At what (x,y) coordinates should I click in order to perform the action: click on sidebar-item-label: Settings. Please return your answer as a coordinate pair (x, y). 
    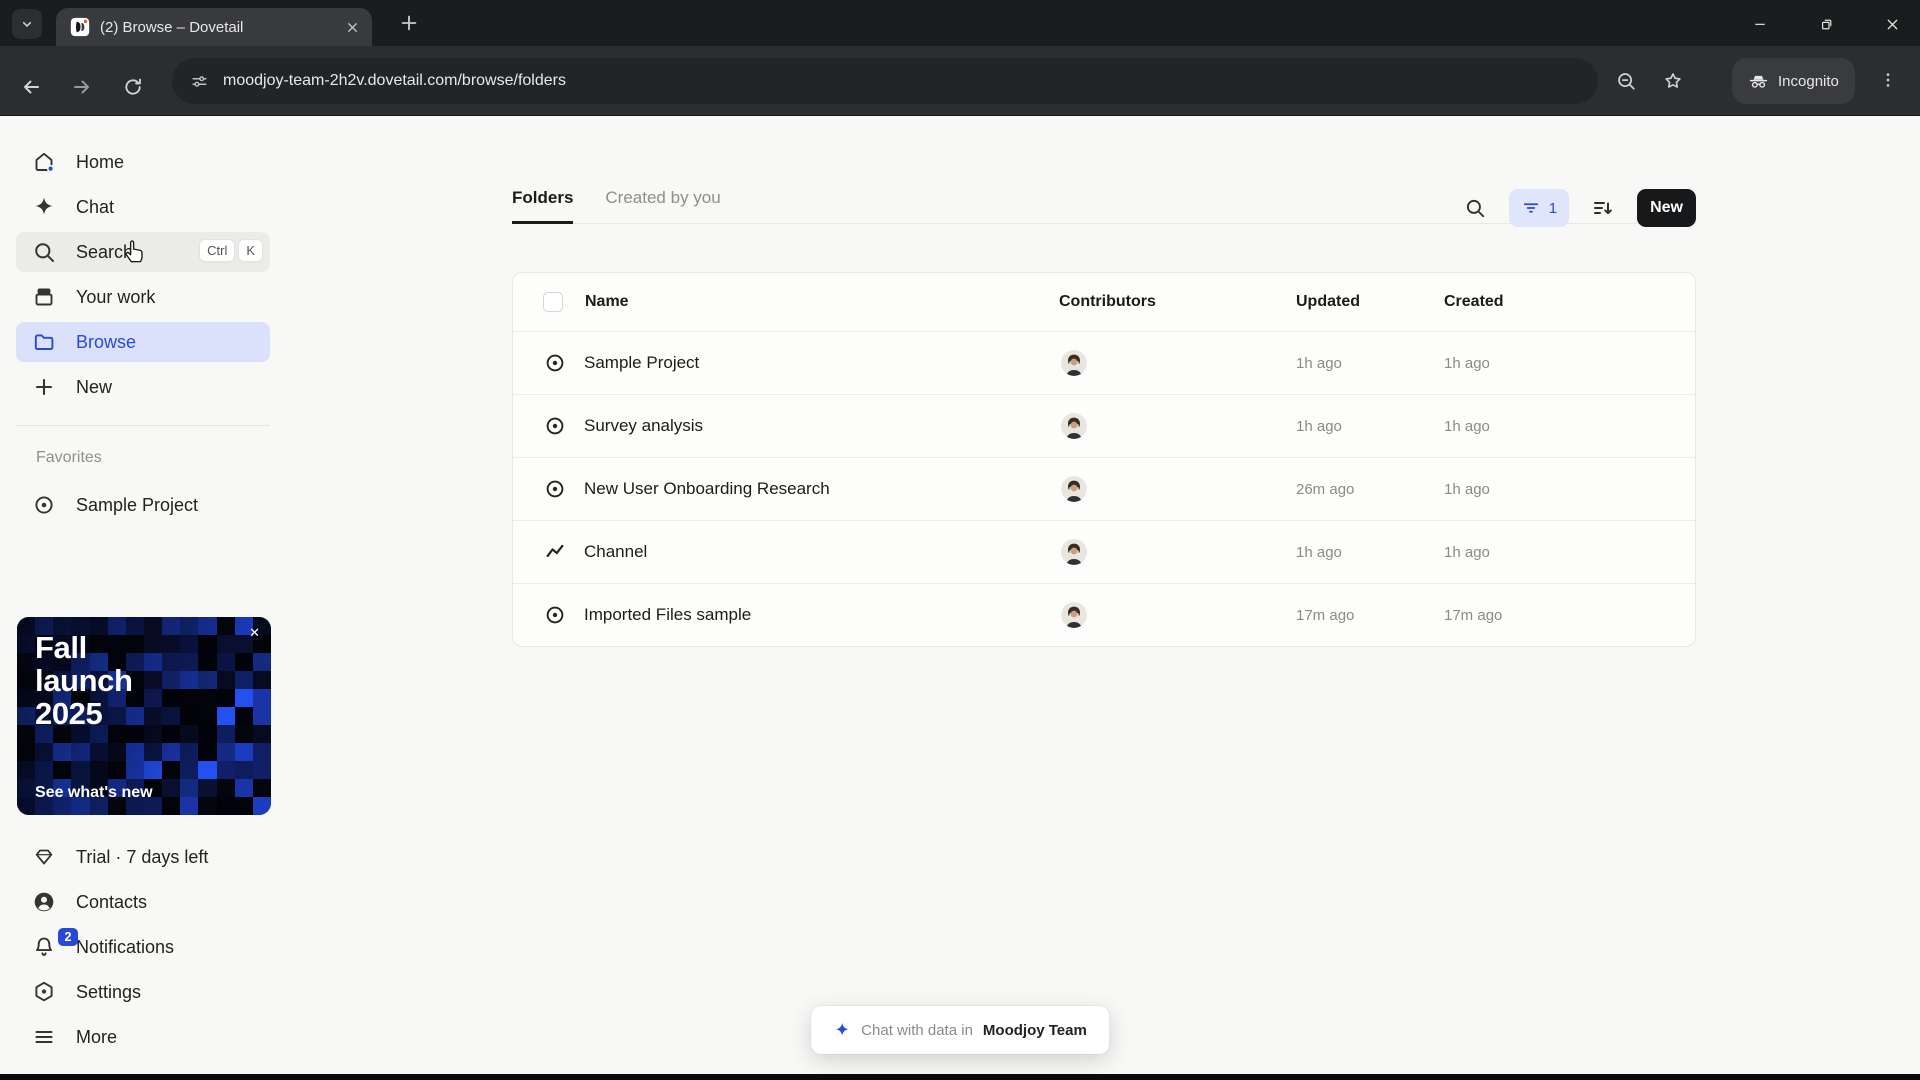
    Looking at the image, I should click on (109, 991).